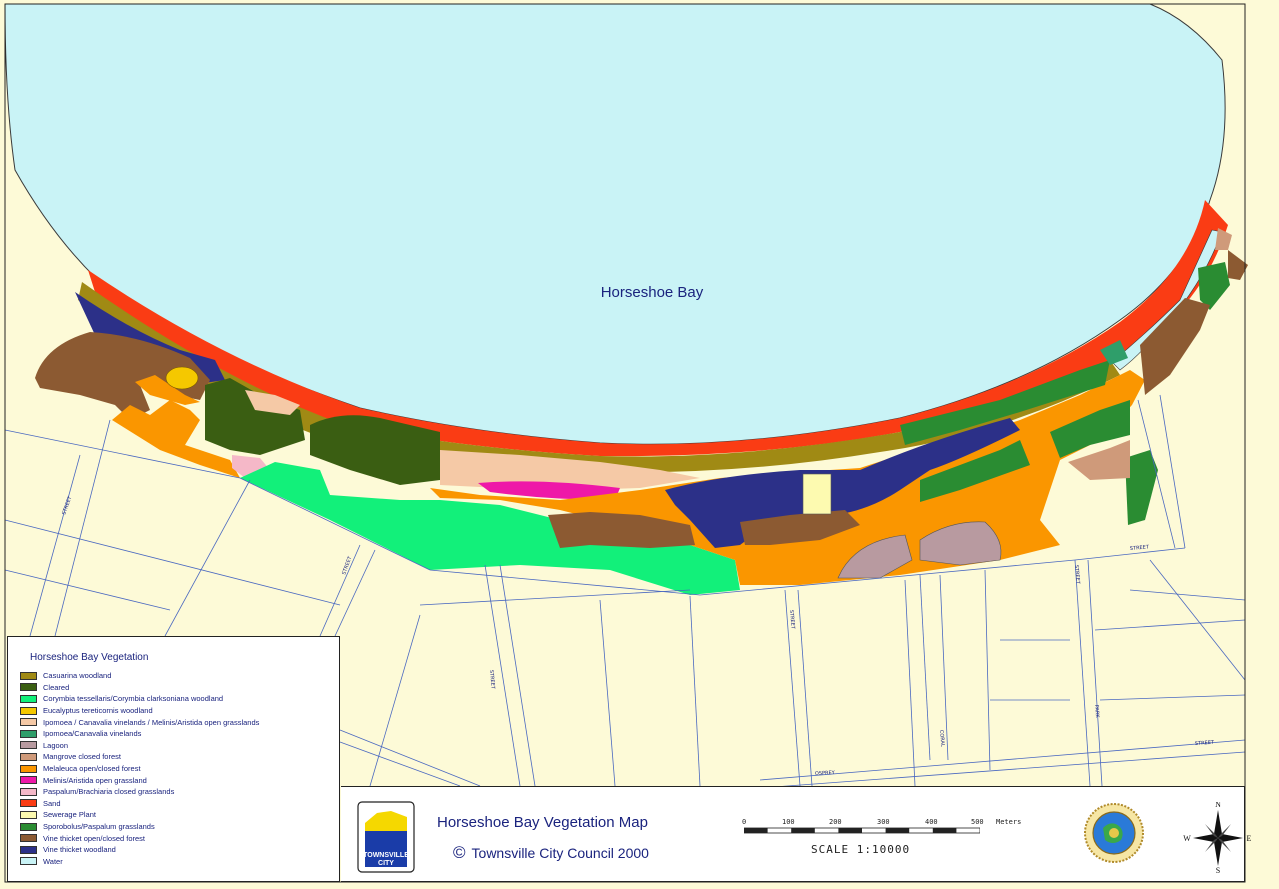 This screenshot has width=1279, height=889. What do you see at coordinates (82, 757) in the screenshot?
I see `legend-label: Mangrove closed forest` at bounding box center [82, 757].